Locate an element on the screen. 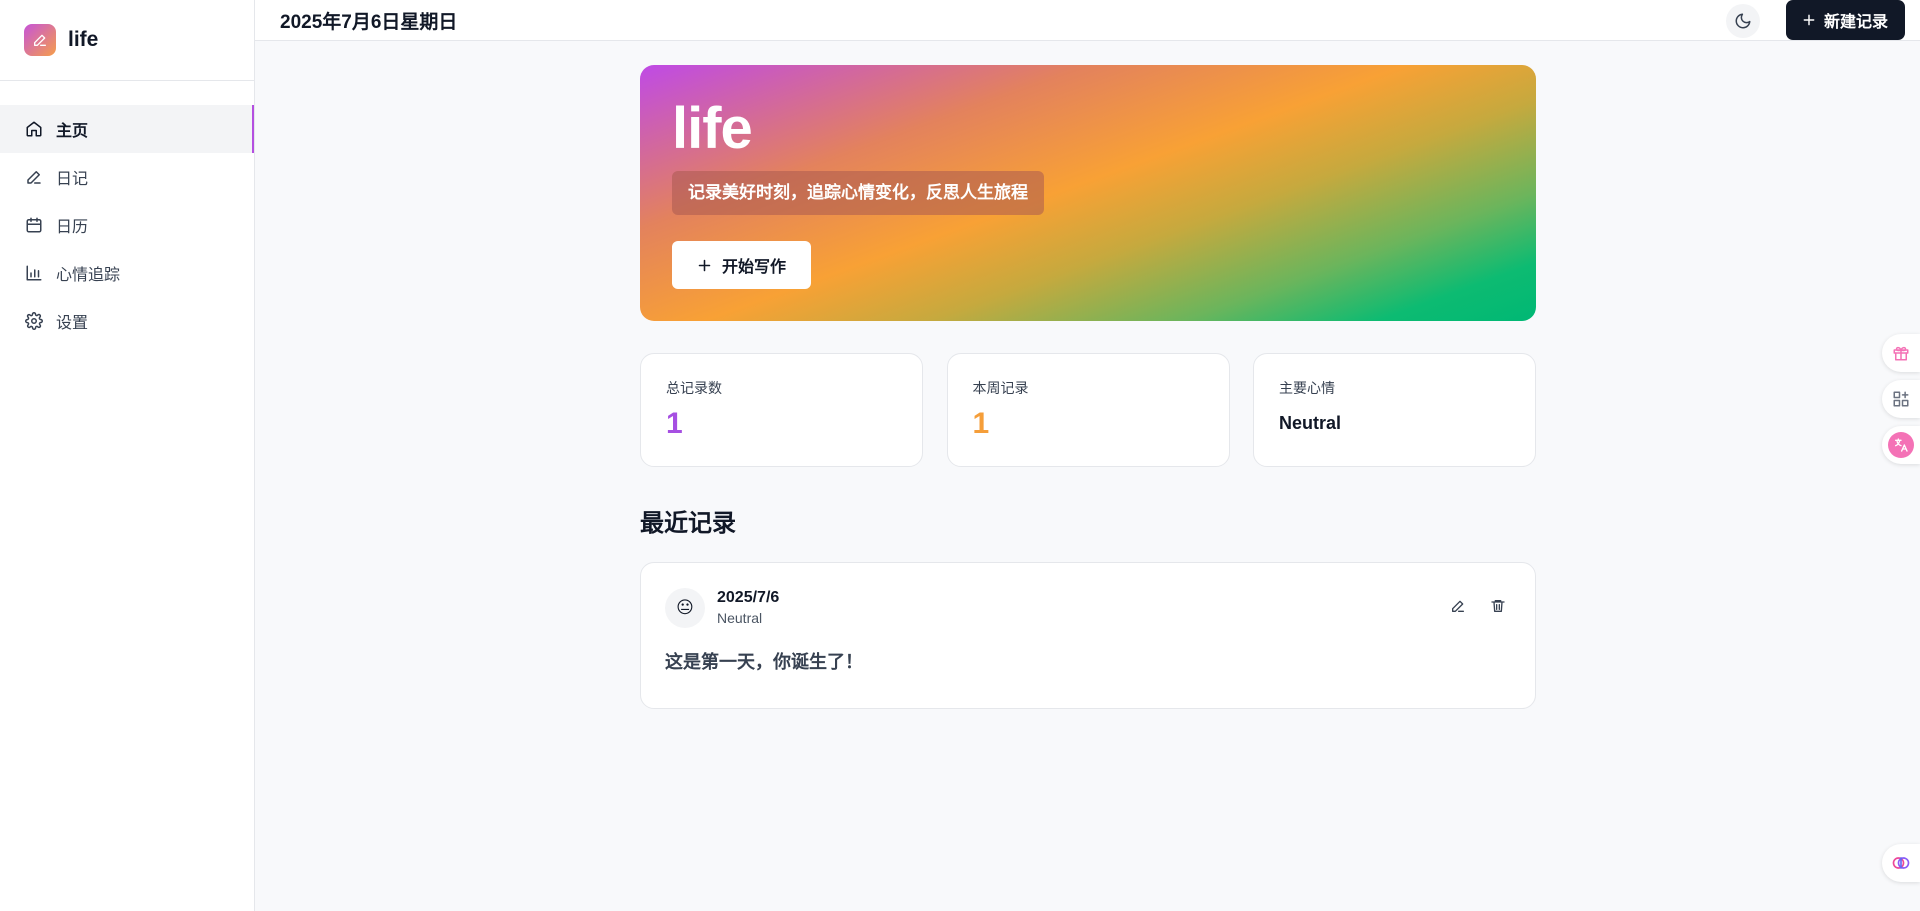 The width and height of the screenshot is (1920, 911). delete-entry-button is located at coordinates (1498, 606).